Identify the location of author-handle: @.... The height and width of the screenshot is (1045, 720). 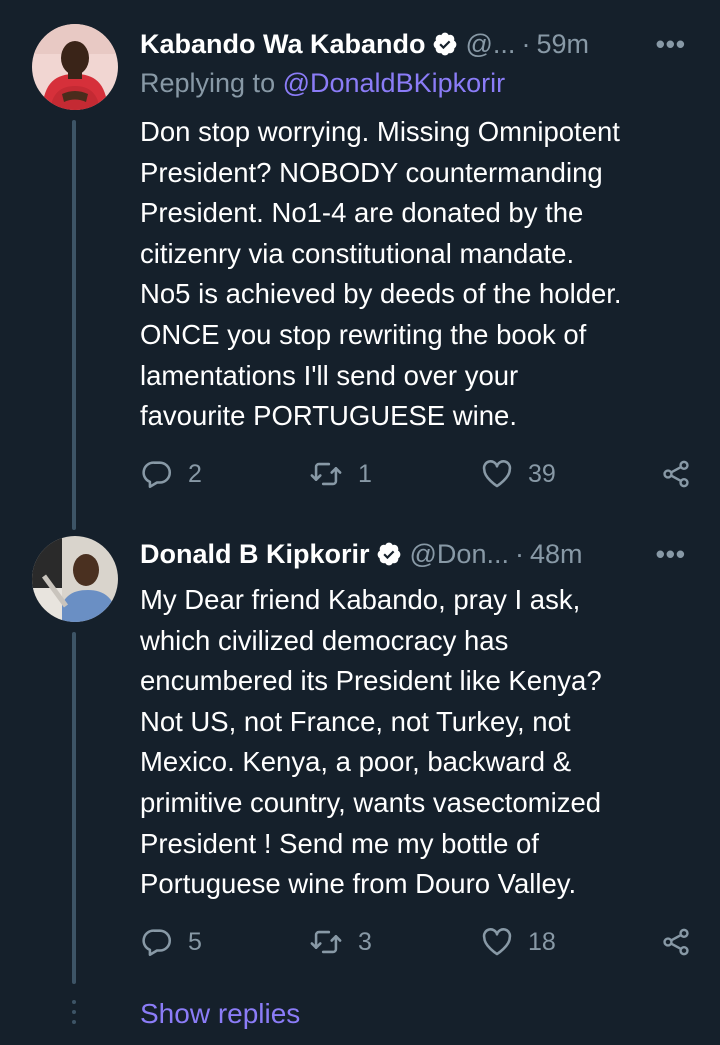
(491, 44).